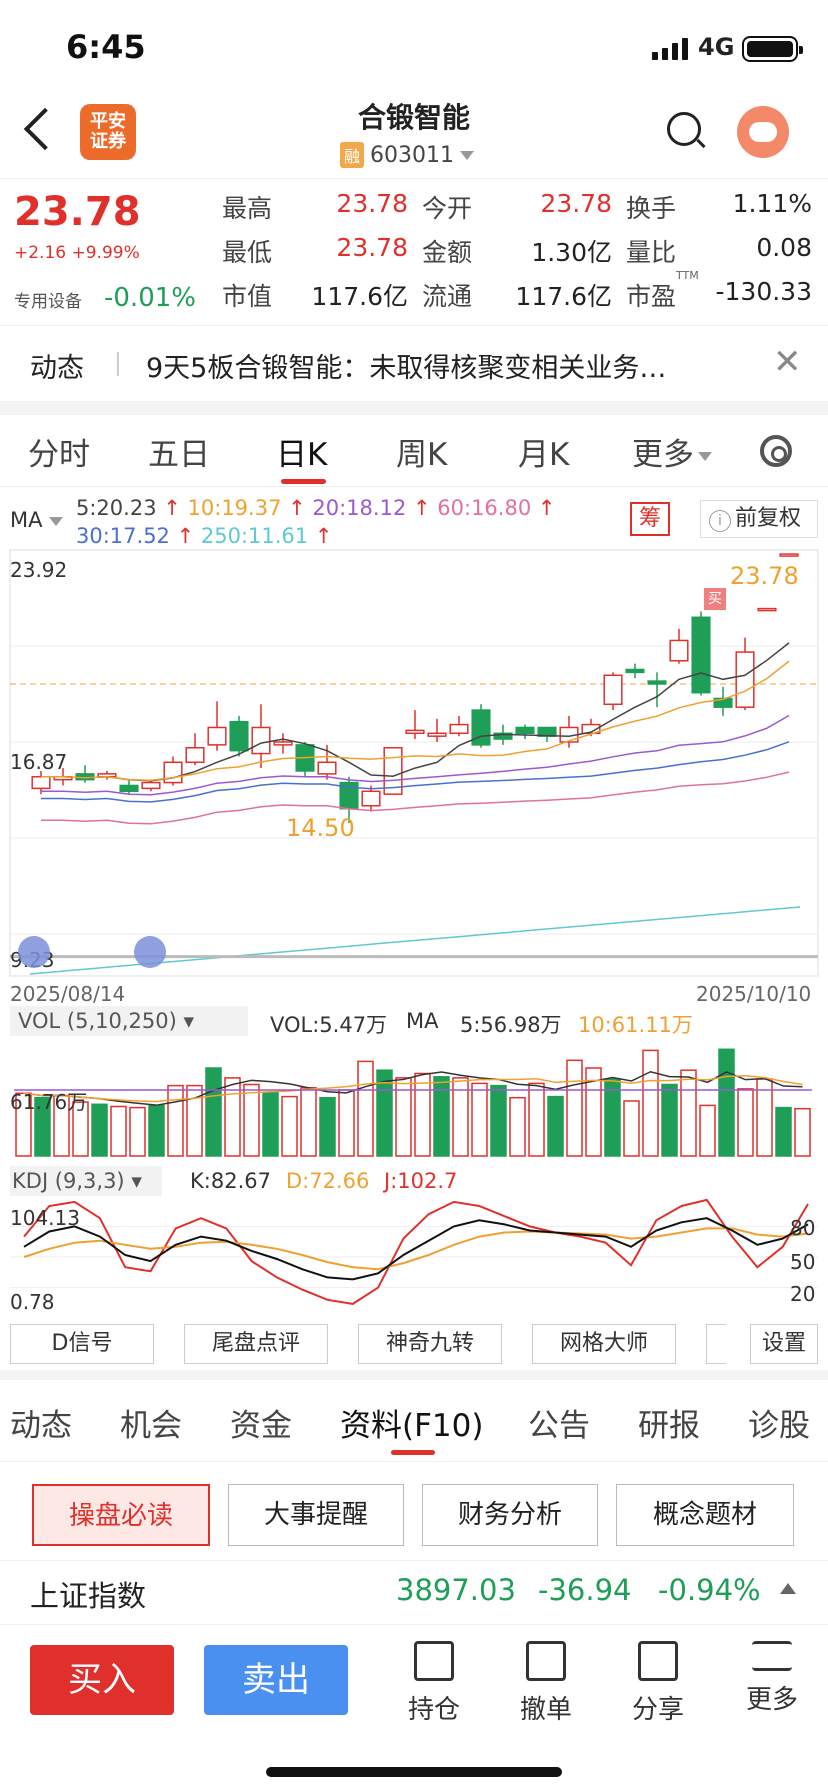 This screenshot has height=1792, width=828. What do you see at coordinates (650, 519) in the screenshot?
I see `chip-distribution-button: 筹` at bounding box center [650, 519].